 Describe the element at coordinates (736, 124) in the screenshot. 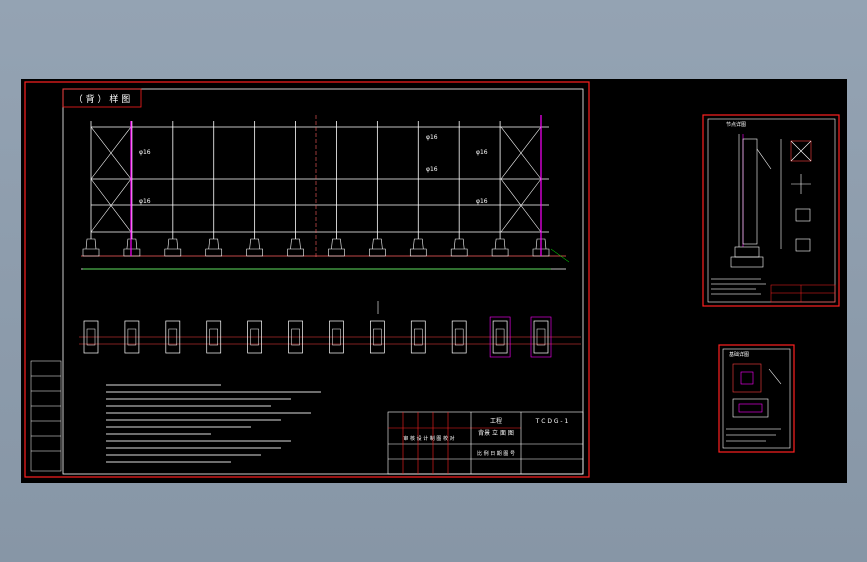

I see `detail-sheet-1-title: 节点详图` at that location.